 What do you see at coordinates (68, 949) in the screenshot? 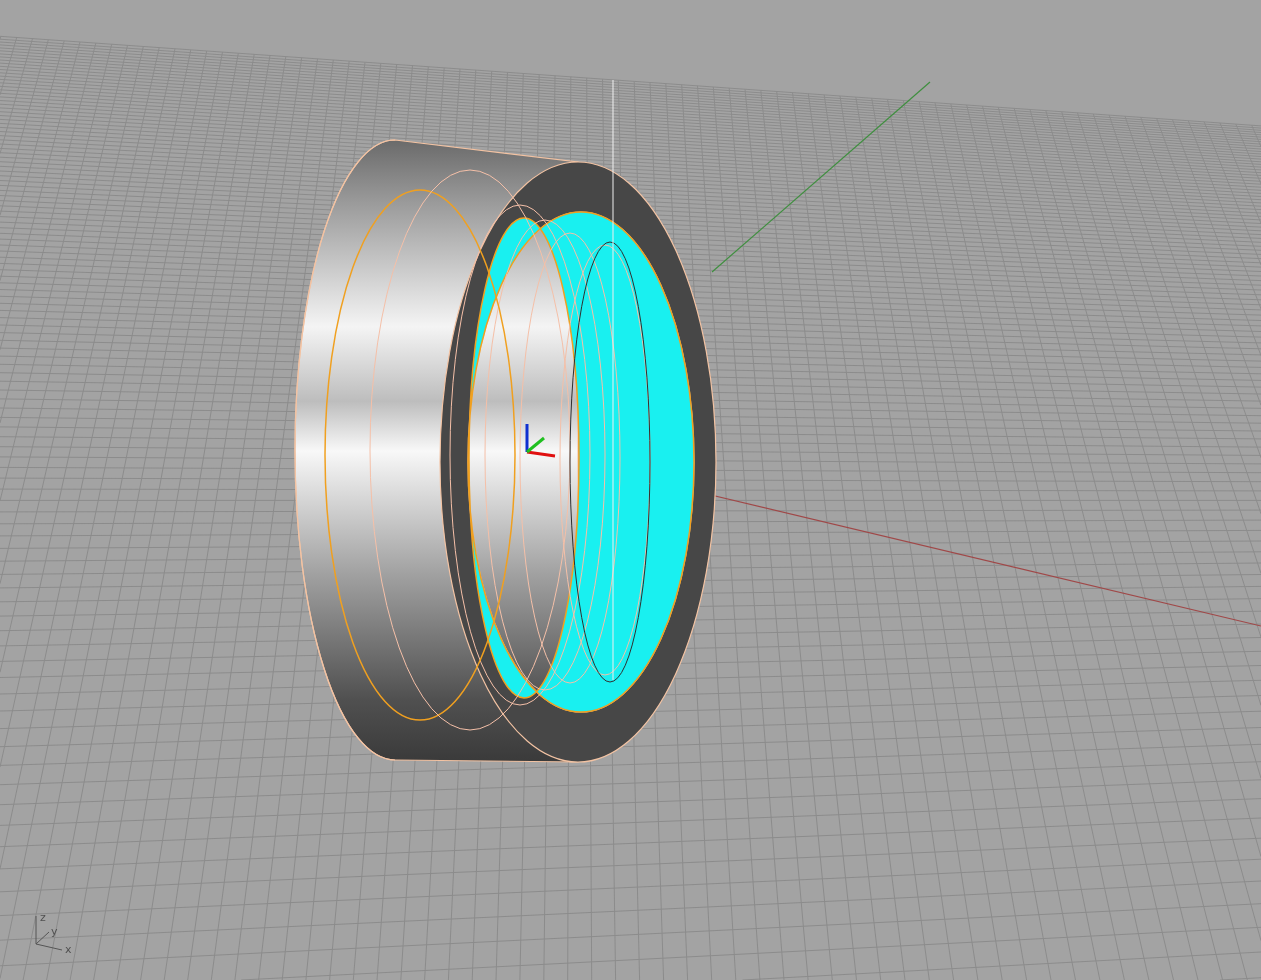
I see `axis-label: x` at bounding box center [68, 949].